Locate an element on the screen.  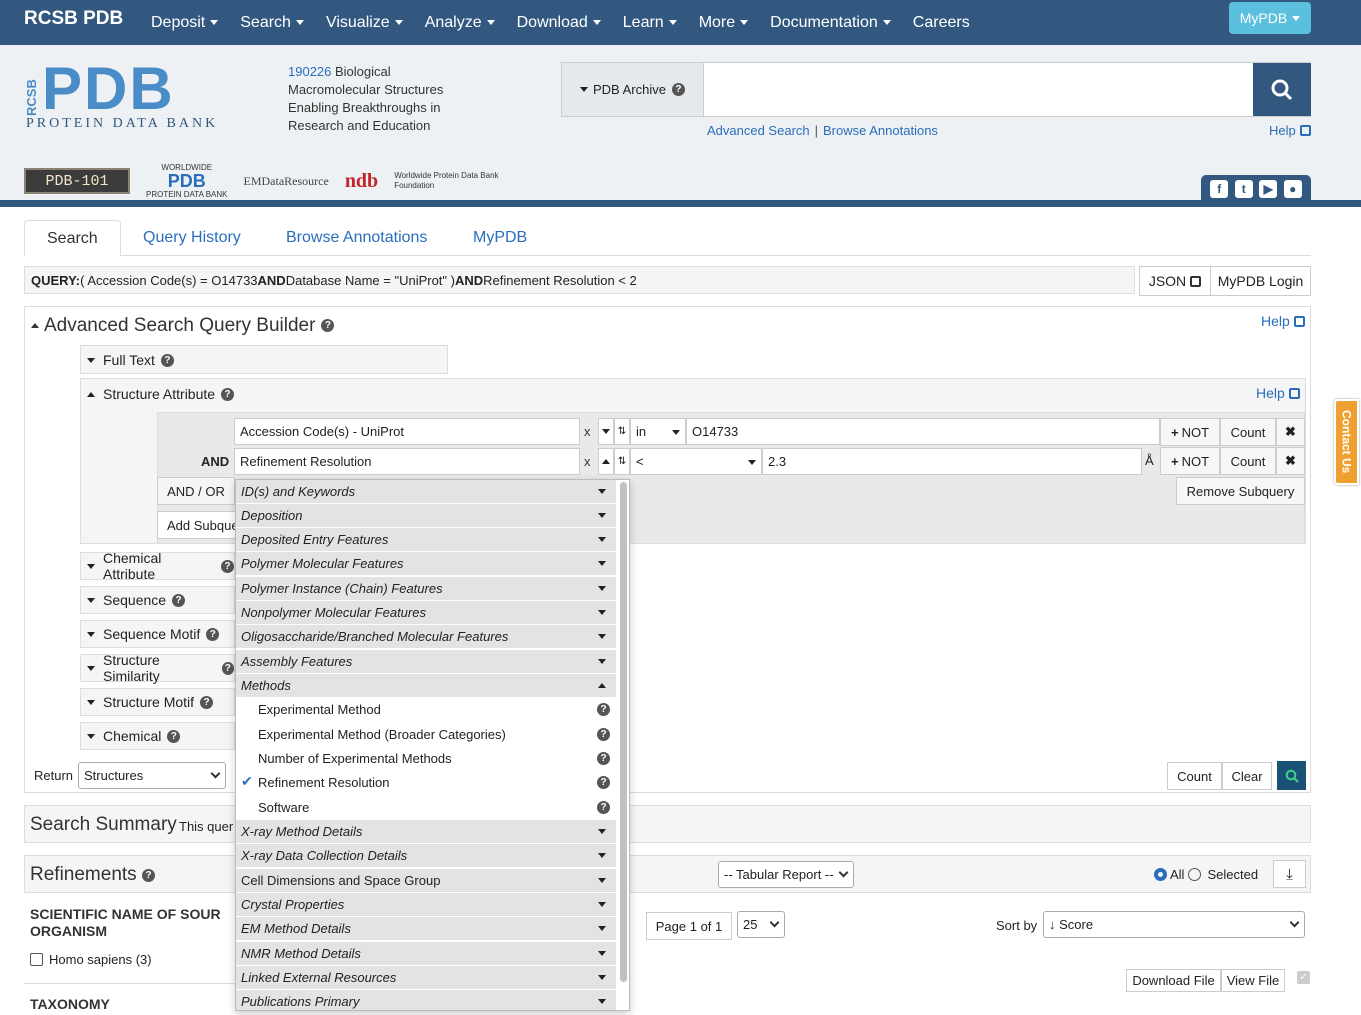
operator-select-1: in is located at coordinates (658, 431).